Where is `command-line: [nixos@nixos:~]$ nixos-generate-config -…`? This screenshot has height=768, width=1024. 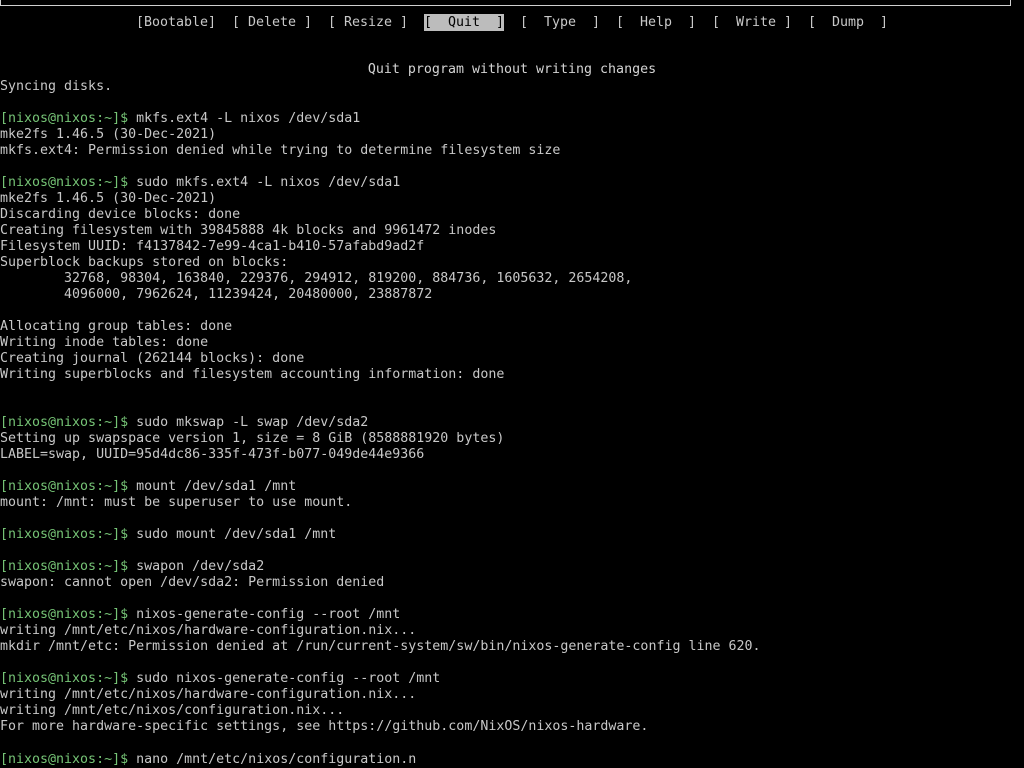 command-line: [nixos@nixos:~]$ nixos-generate-config -… is located at coordinates (512, 615).